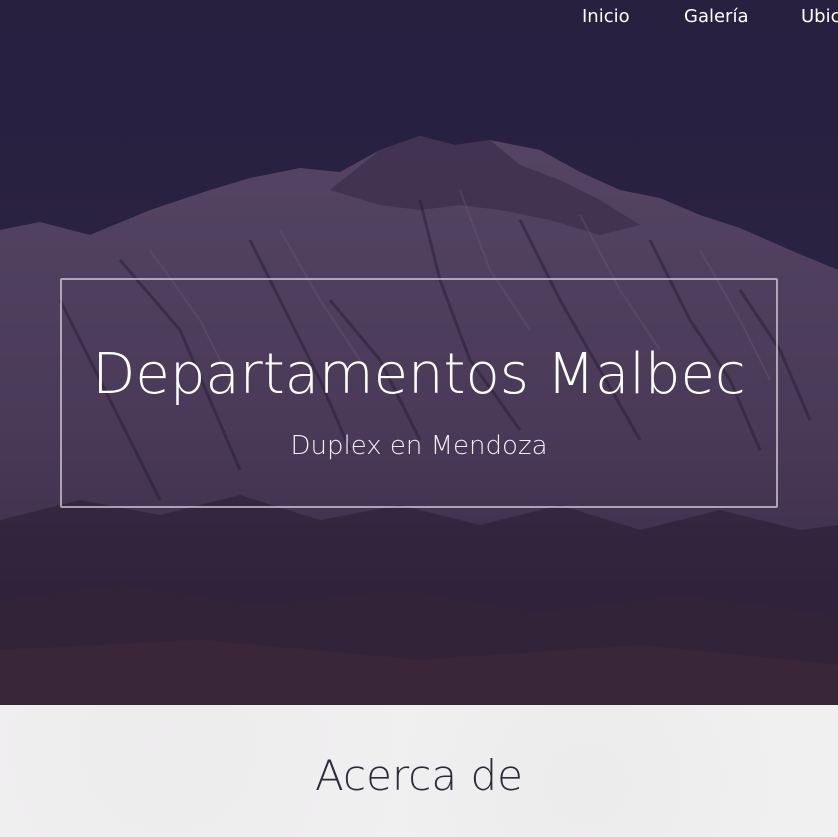 Image resolution: width=838 pixels, height=837 pixels. Describe the element at coordinates (606, 16) in the screenshot. I see `nav-item-inicio: Inicio` at that location.